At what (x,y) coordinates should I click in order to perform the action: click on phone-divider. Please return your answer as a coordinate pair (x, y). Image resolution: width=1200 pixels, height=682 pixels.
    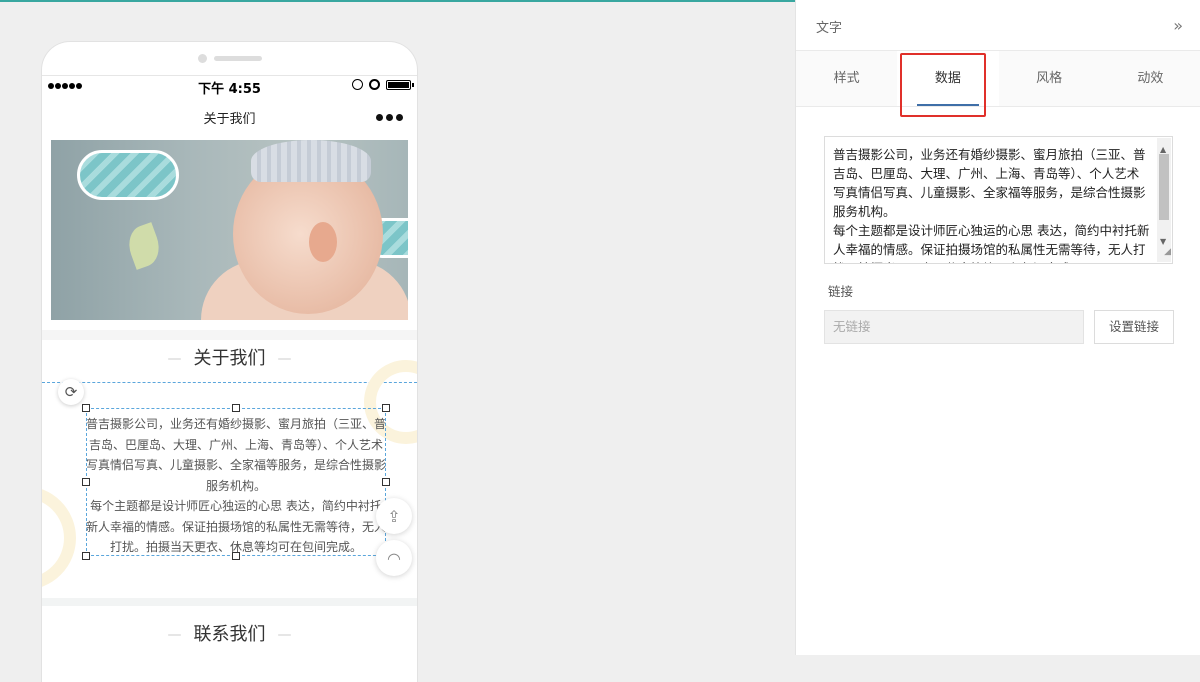
    Looking at the image, I should click on (229, 75).